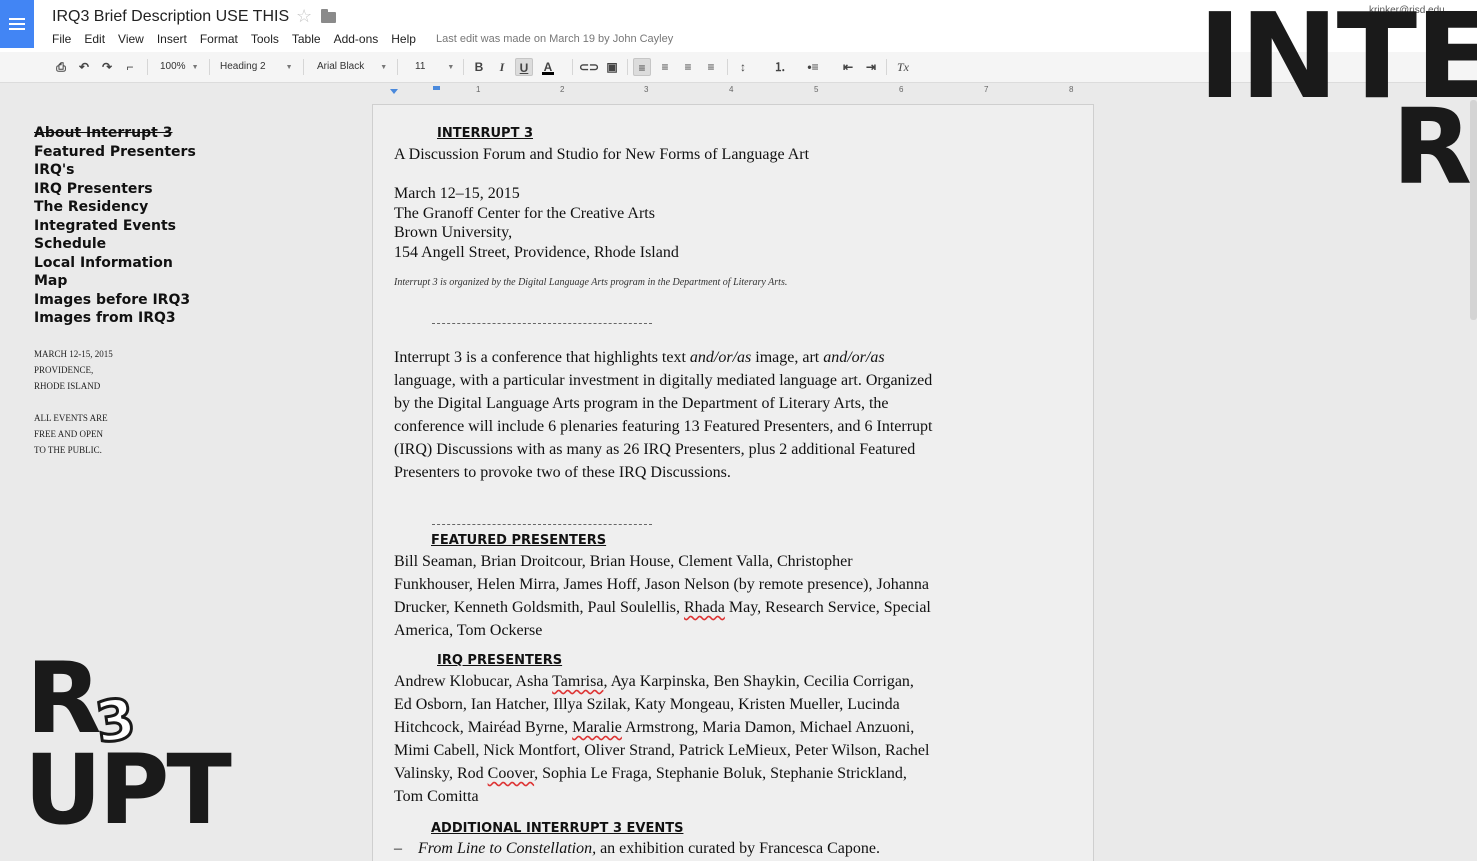 The image size is (1477, 861). I want to click on nav-about-interrupt-3: About Interrupt 3, so click(115, 133).